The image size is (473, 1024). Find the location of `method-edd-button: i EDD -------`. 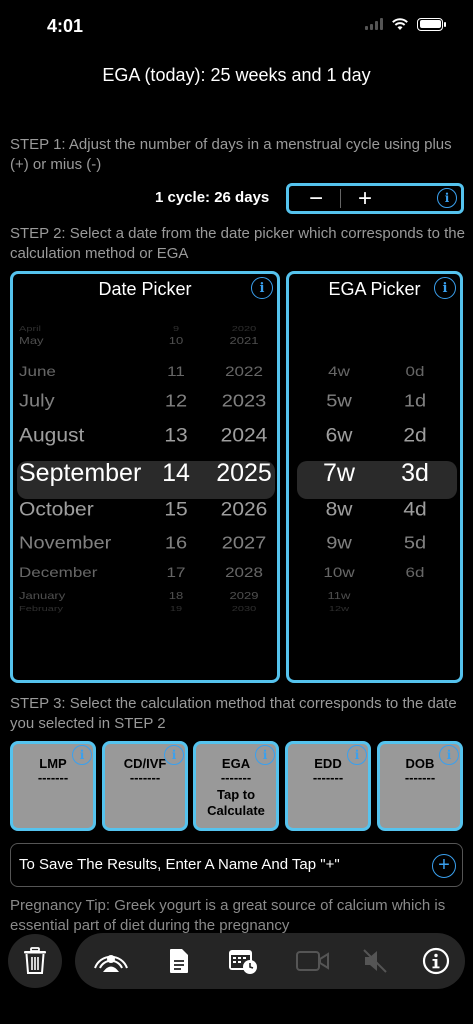

method-edd-button: i EDD ------- is located at coordinates (328, 786).